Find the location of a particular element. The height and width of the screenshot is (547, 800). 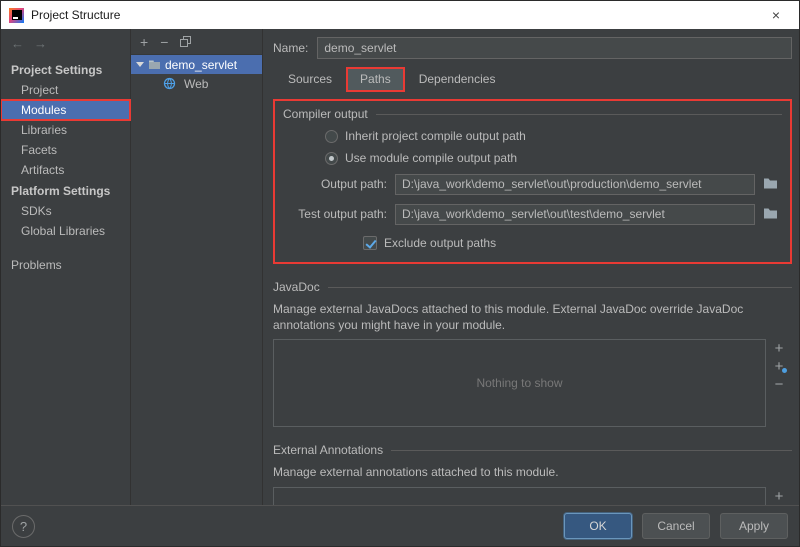

tab-paths: Paths is located at coordinates (375, 79).